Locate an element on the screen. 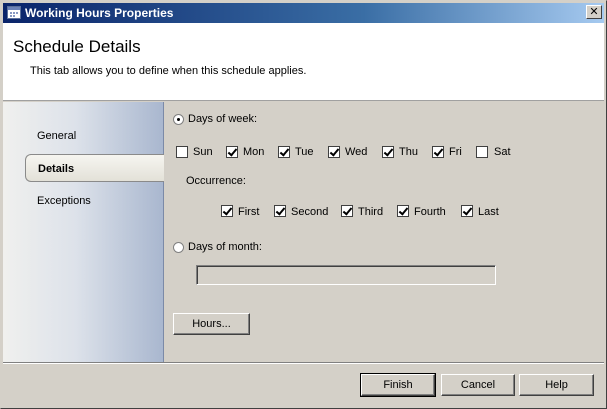  checkbox-thu is located at coordinates (388, 152).